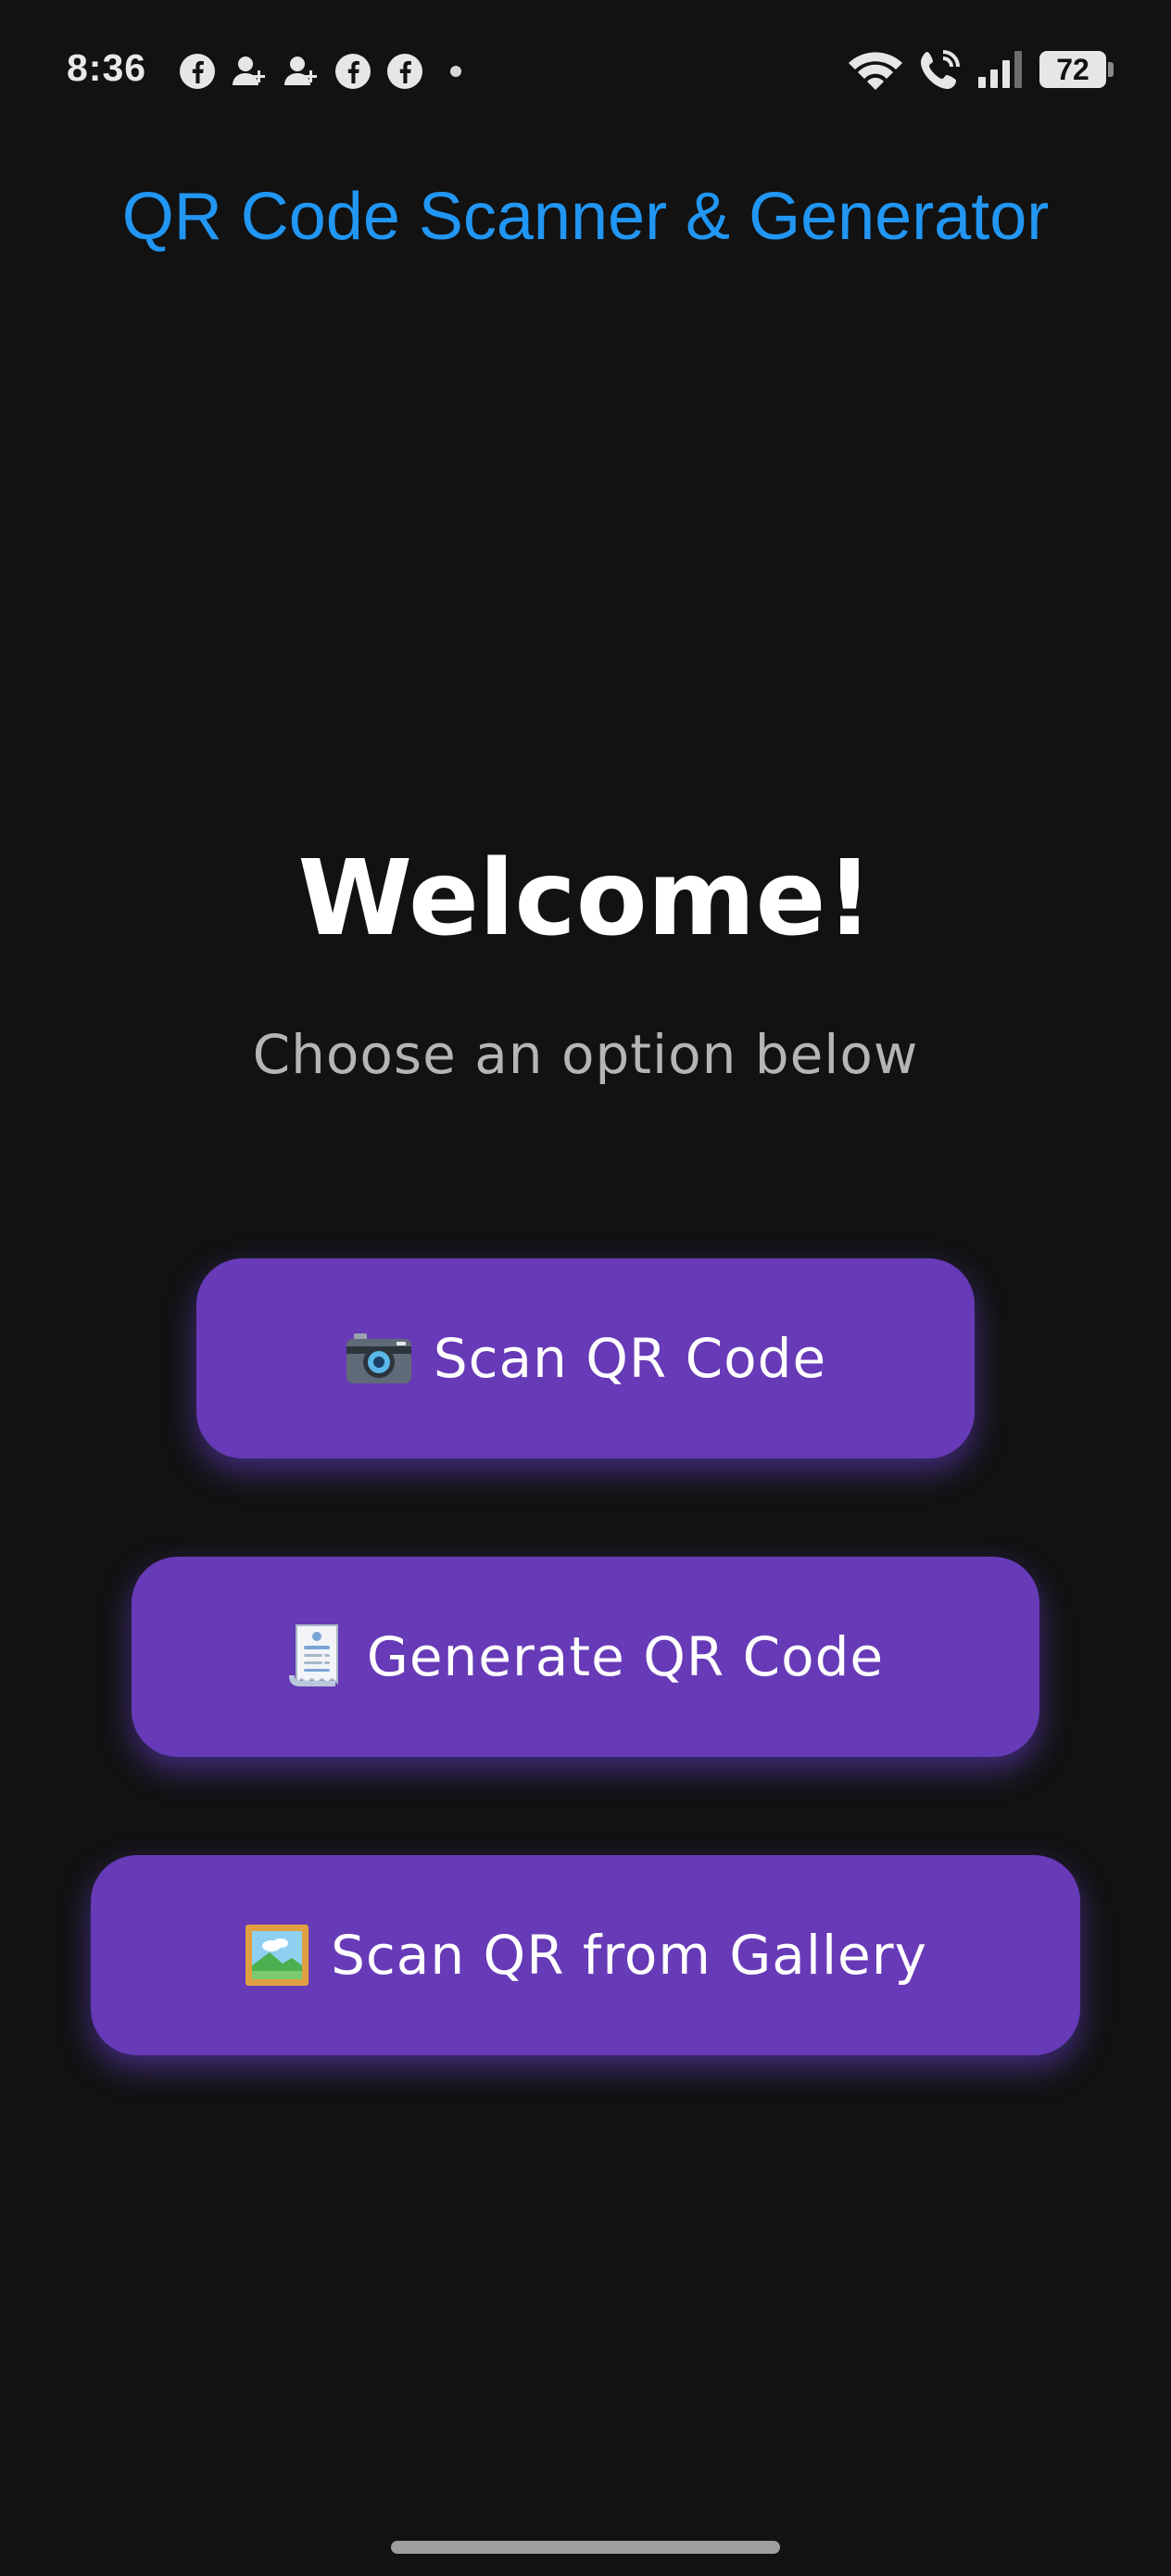  What do you see at coordinates (379, 1358) in the screenshot?
I see `camera-icon` at bounding box center [379, 1358].